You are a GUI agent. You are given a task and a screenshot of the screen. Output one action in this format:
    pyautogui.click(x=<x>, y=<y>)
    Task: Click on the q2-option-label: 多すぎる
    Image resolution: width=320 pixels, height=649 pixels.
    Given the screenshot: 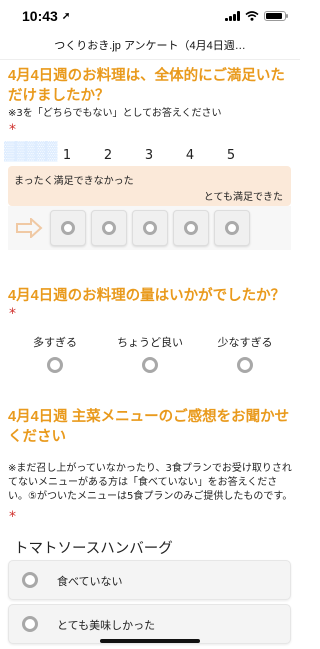 What is the action you would take?
    pyautogui.click(x=55, y=342)
    